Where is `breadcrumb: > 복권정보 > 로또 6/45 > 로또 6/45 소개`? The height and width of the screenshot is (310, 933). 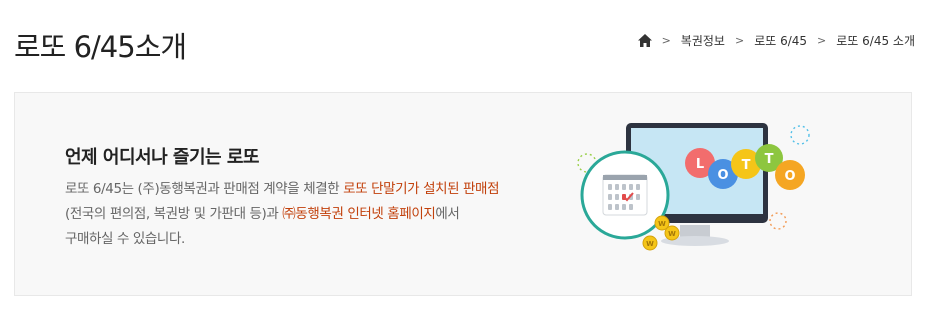
breadcrumb: > 복권정보 > 로또 6/45 > 로또 6/45 소개 is located at coordinates (776, 40).